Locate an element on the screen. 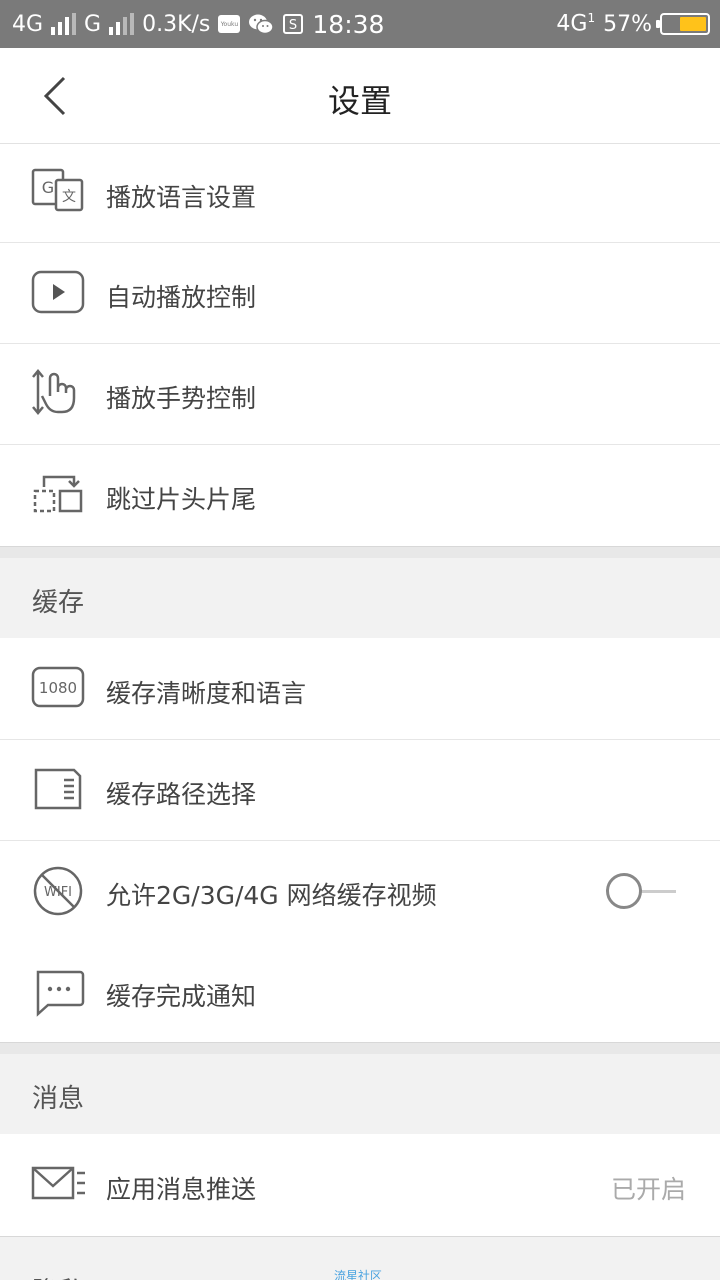 This screenshot has height=1280, width=720. sim-index: 1 is located at coordinates (591, 18).